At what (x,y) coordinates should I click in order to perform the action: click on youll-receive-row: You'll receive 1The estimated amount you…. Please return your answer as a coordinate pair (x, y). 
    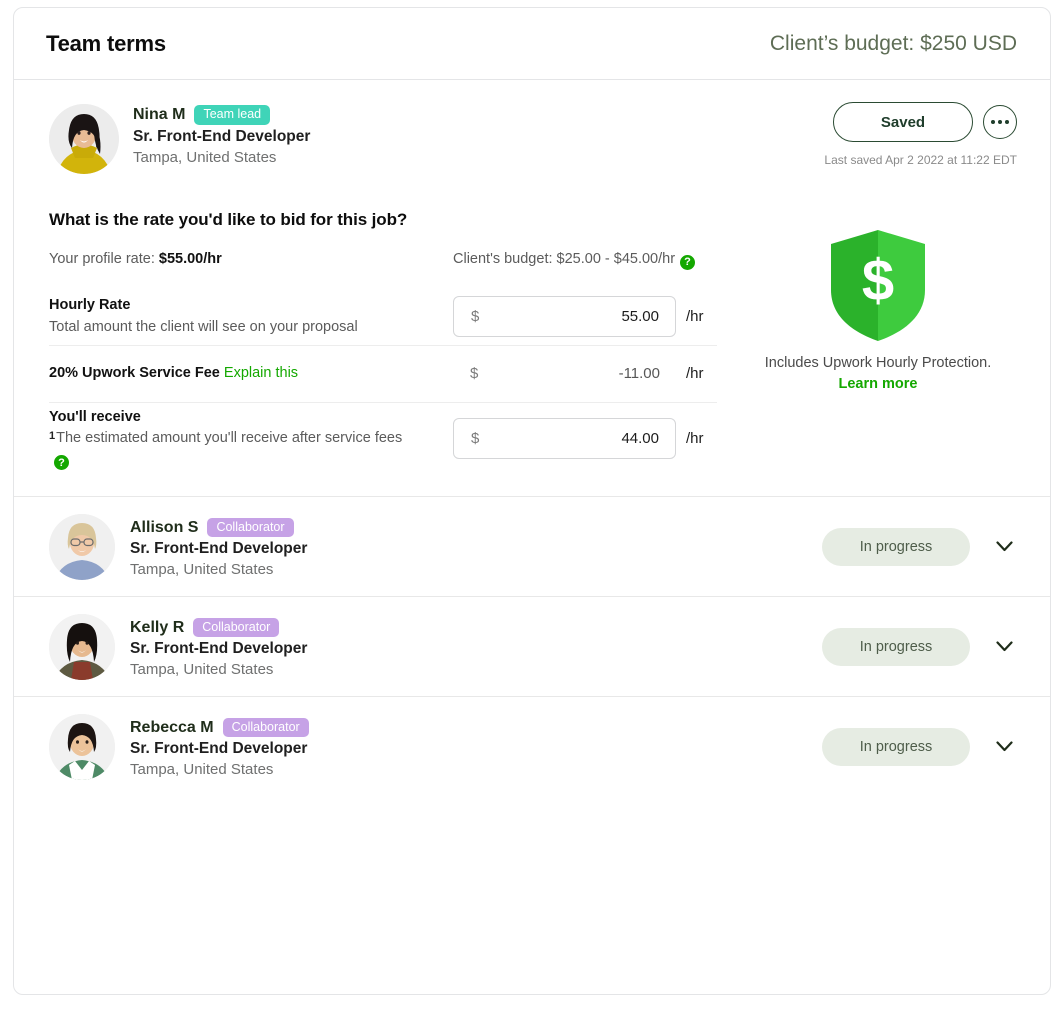
    Looking at the image, I should click on (394, 439).